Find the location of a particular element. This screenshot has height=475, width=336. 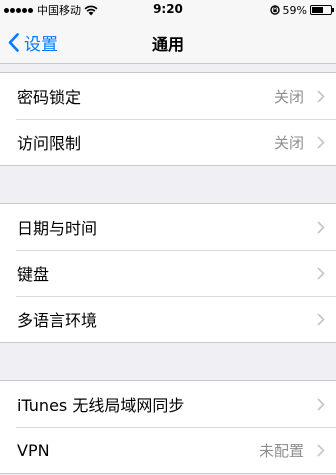

navigation-bar: 设置 通用 is located at coordinates (168, 42).